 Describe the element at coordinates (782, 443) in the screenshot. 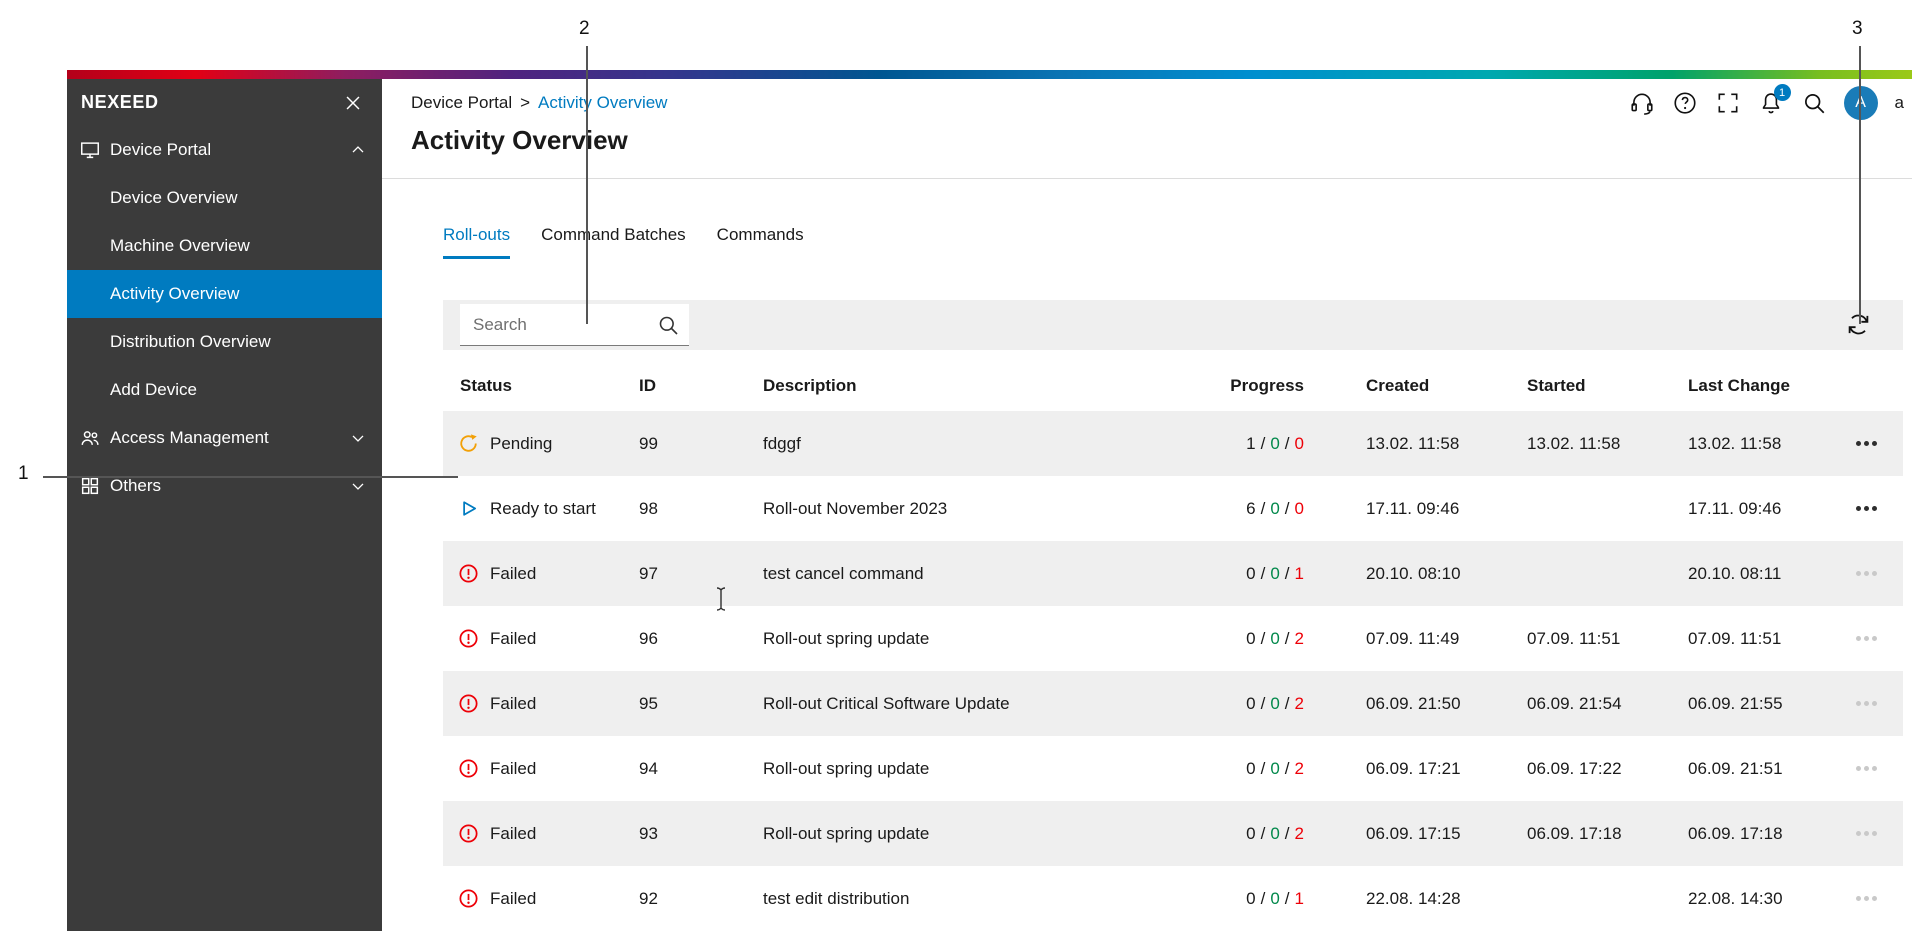

I see `cell-description: fdggf` at that location.